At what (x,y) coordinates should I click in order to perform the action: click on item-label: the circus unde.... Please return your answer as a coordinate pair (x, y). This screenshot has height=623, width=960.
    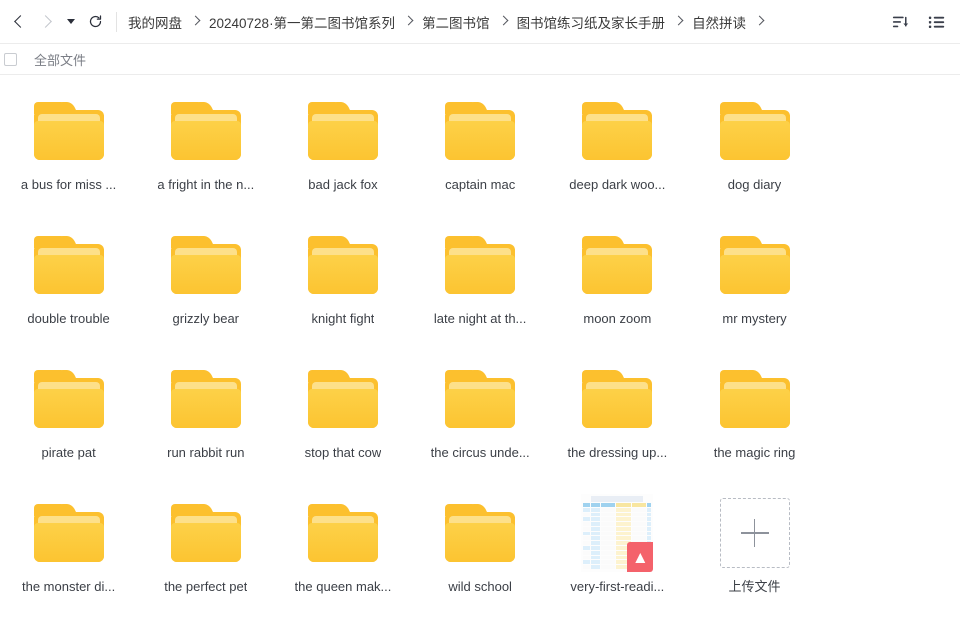
    Looking at the image, I should click on (480, 452).